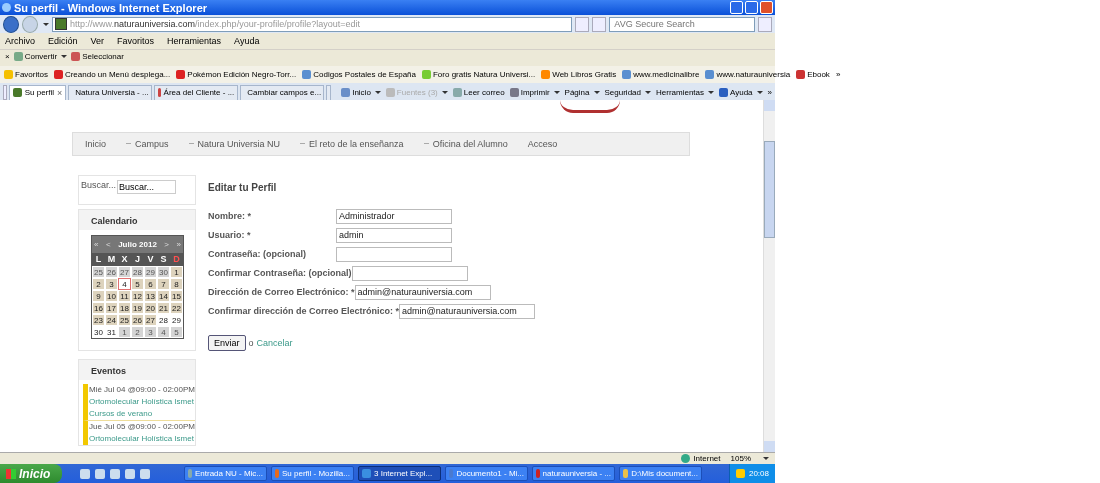  Describe the element at coordinates (108, 244) in the screenshot. I see `prev-month-link: <` at that location.